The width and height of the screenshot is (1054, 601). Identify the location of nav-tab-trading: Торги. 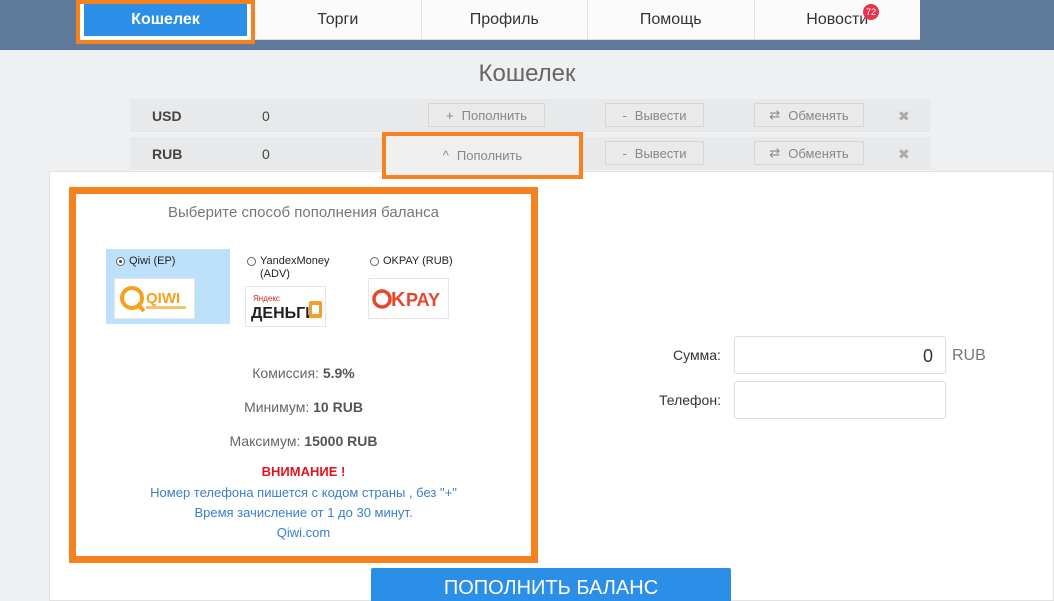
(338, 19).